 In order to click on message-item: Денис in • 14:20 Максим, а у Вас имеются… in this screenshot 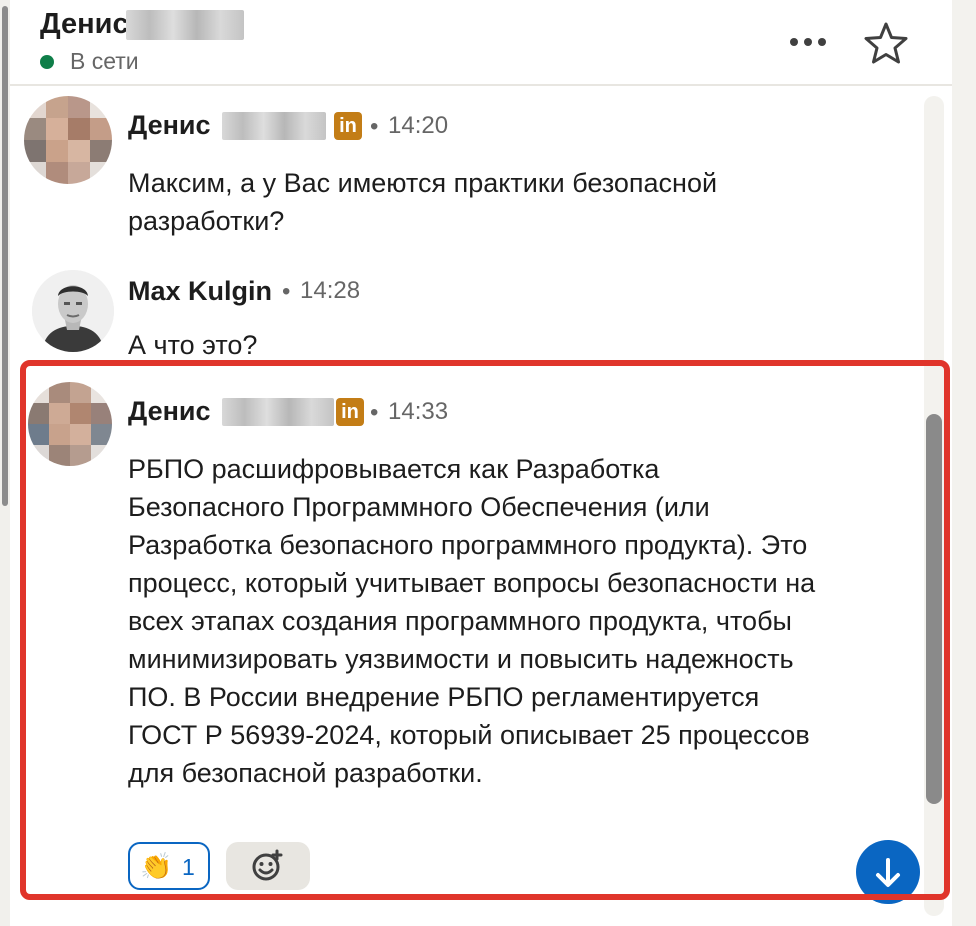, I will do `click(460, 171)`.